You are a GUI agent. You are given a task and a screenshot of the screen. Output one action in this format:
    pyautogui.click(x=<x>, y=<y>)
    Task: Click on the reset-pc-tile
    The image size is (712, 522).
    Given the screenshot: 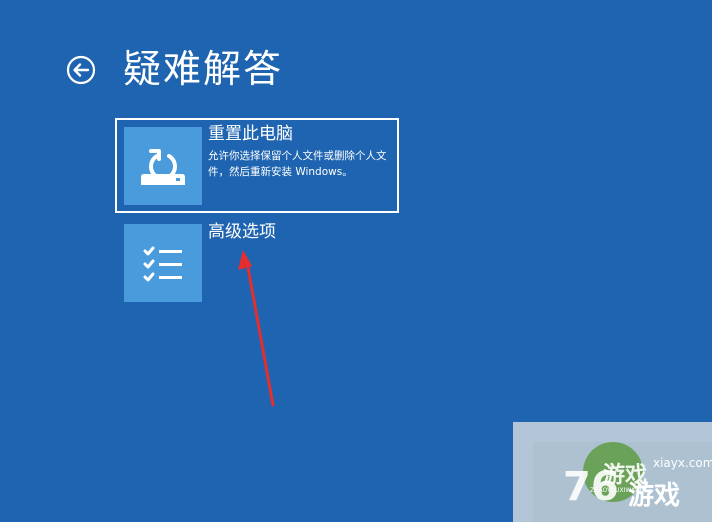 What is the action you would take?
    pyautogui.click(x=163, y=166)
    